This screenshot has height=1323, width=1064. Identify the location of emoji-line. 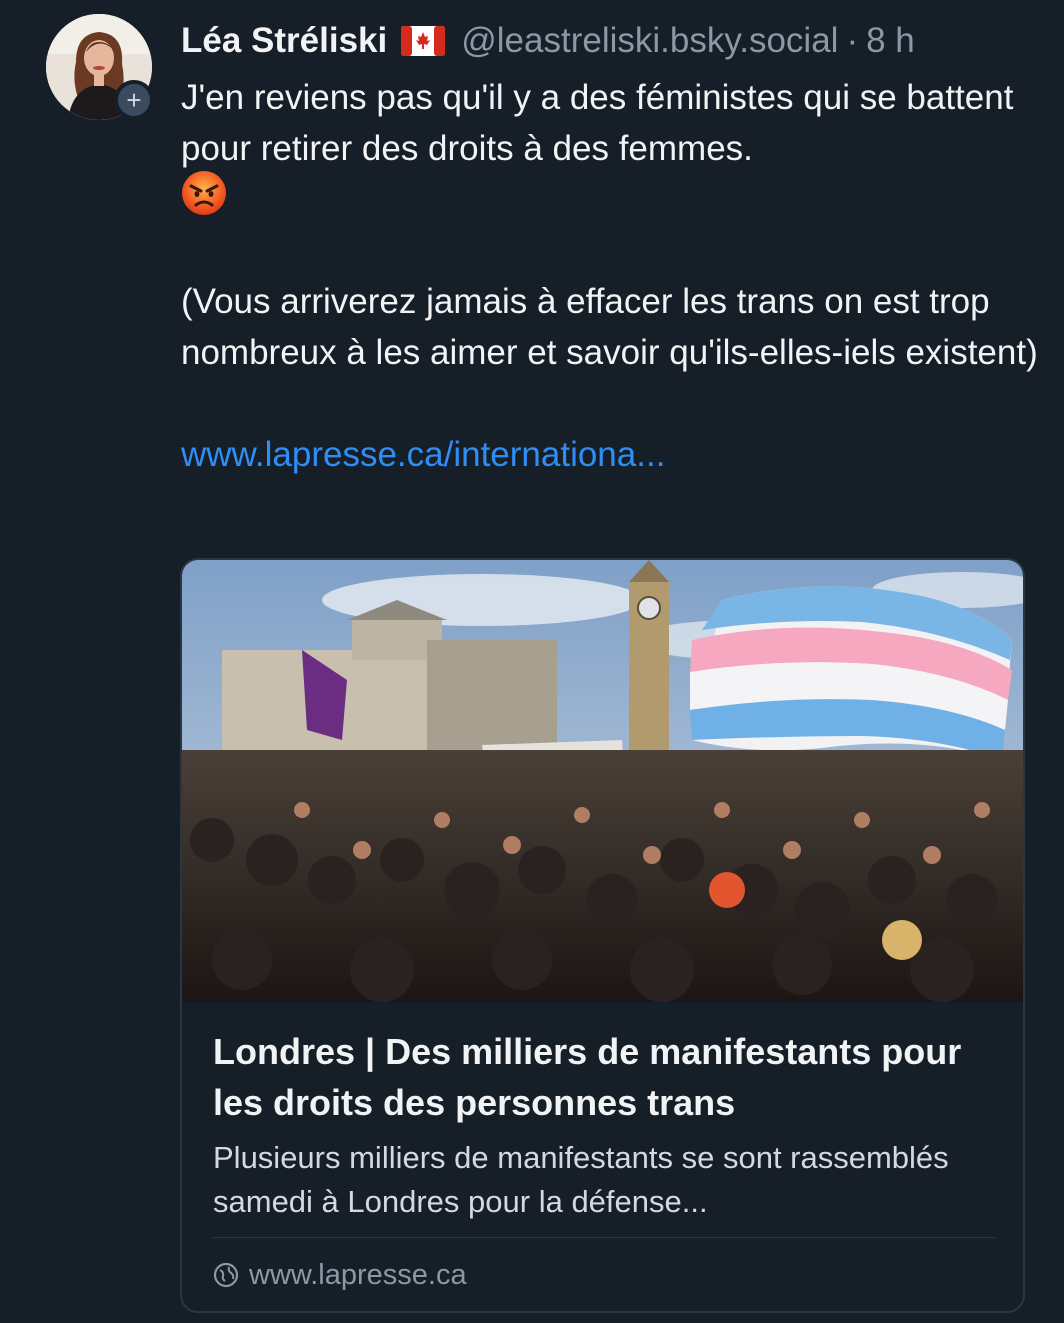
(611, 197).